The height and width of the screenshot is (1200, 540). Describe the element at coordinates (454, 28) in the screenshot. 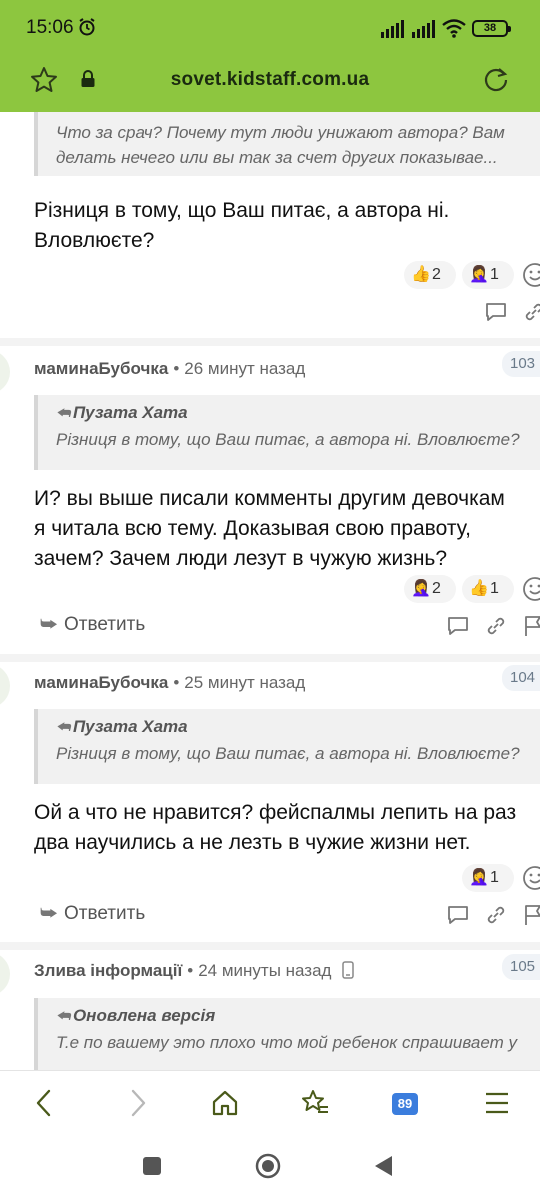

I see `wifi-icon` at that location.